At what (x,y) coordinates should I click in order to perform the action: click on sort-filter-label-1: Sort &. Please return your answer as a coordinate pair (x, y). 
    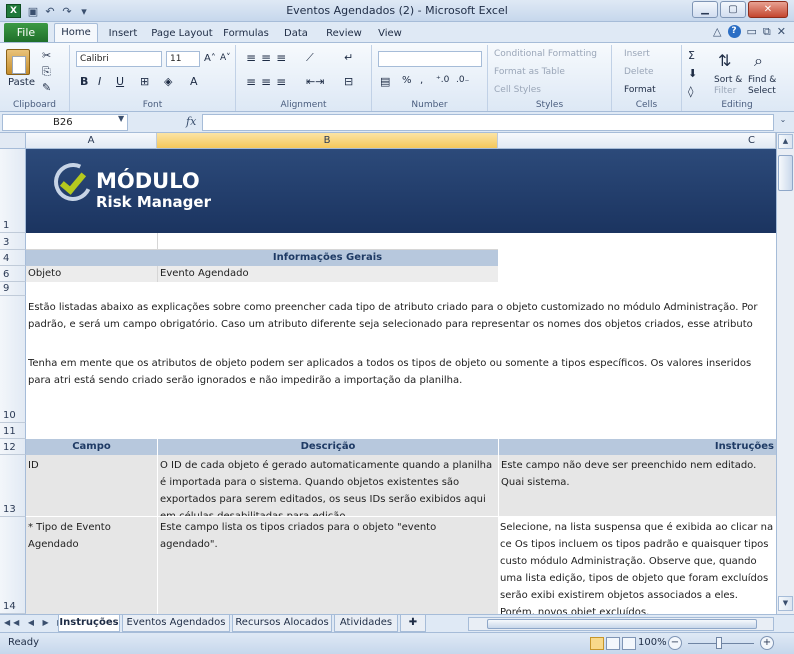
    Looking at the image, I should click on (728, 80).